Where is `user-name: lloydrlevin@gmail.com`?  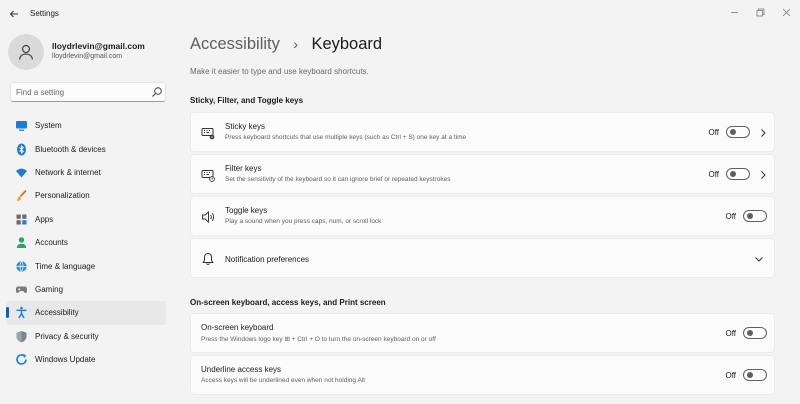
user-name: lloydrlevin@gmail.com is located at coordinates (98, 46).